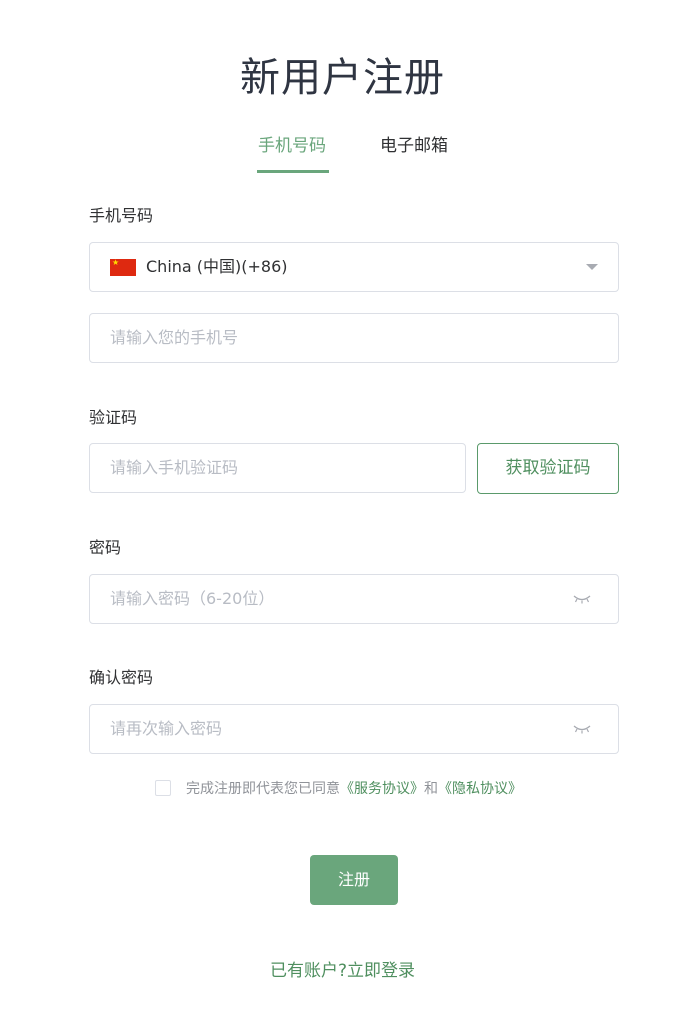 The width and height of the screenshot is (685, 1024). I want to click on register-button: 注册, so click(354, 880).